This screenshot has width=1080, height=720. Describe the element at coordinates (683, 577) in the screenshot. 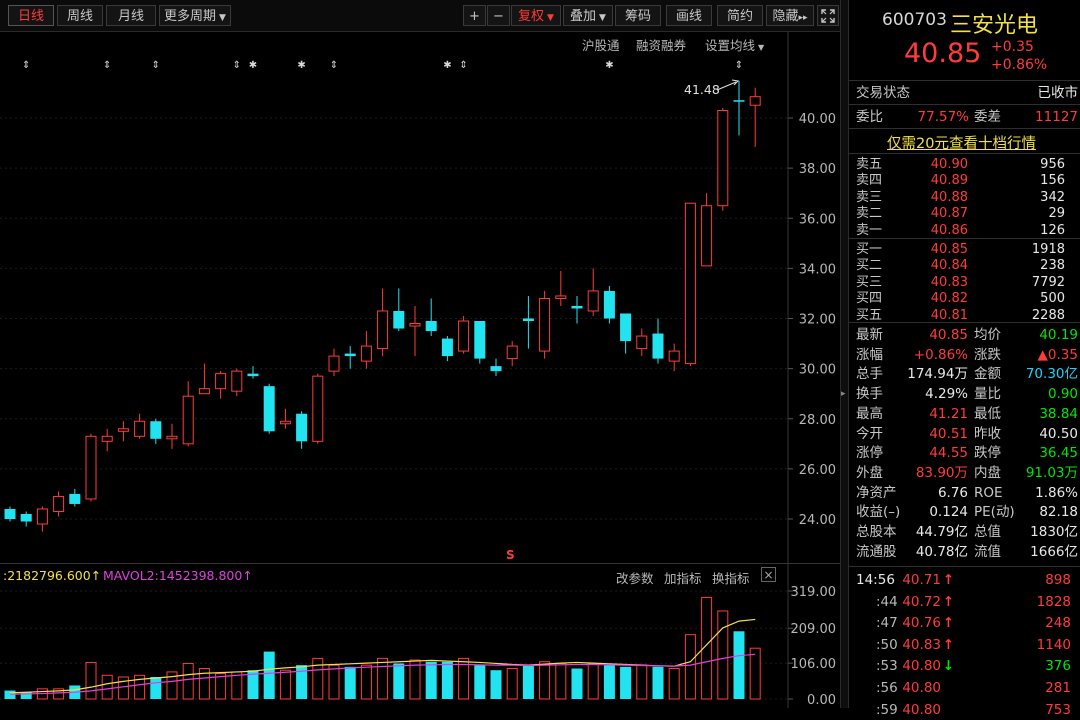

I see `add-indicator-button: 加指标` at that location.